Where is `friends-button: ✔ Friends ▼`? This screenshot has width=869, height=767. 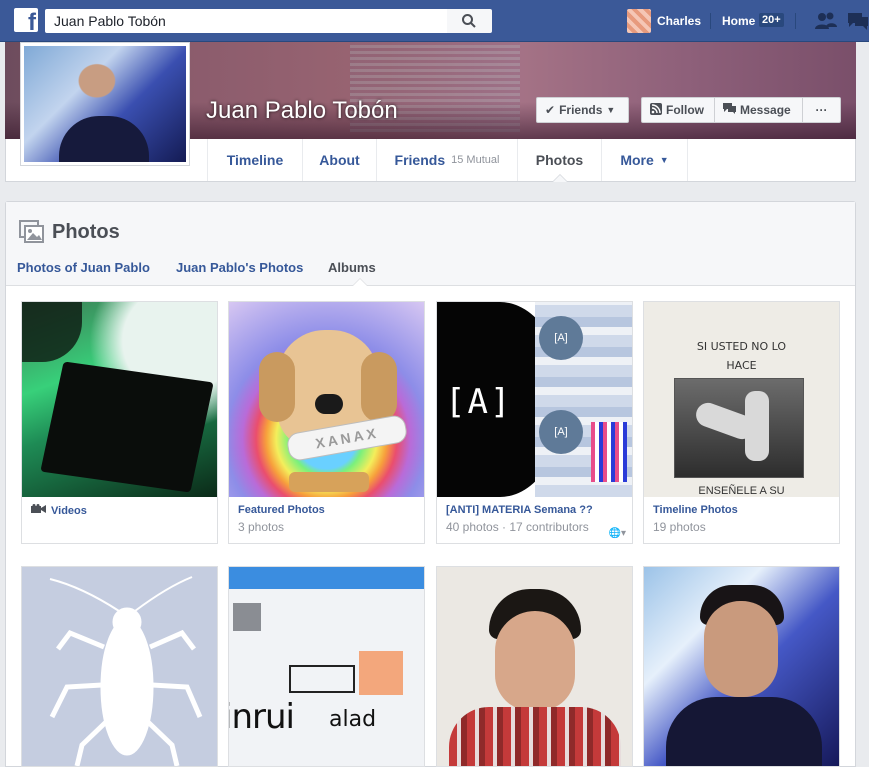
friends-button: ✔ Friends ▼ is located at coordinates (582, 110).